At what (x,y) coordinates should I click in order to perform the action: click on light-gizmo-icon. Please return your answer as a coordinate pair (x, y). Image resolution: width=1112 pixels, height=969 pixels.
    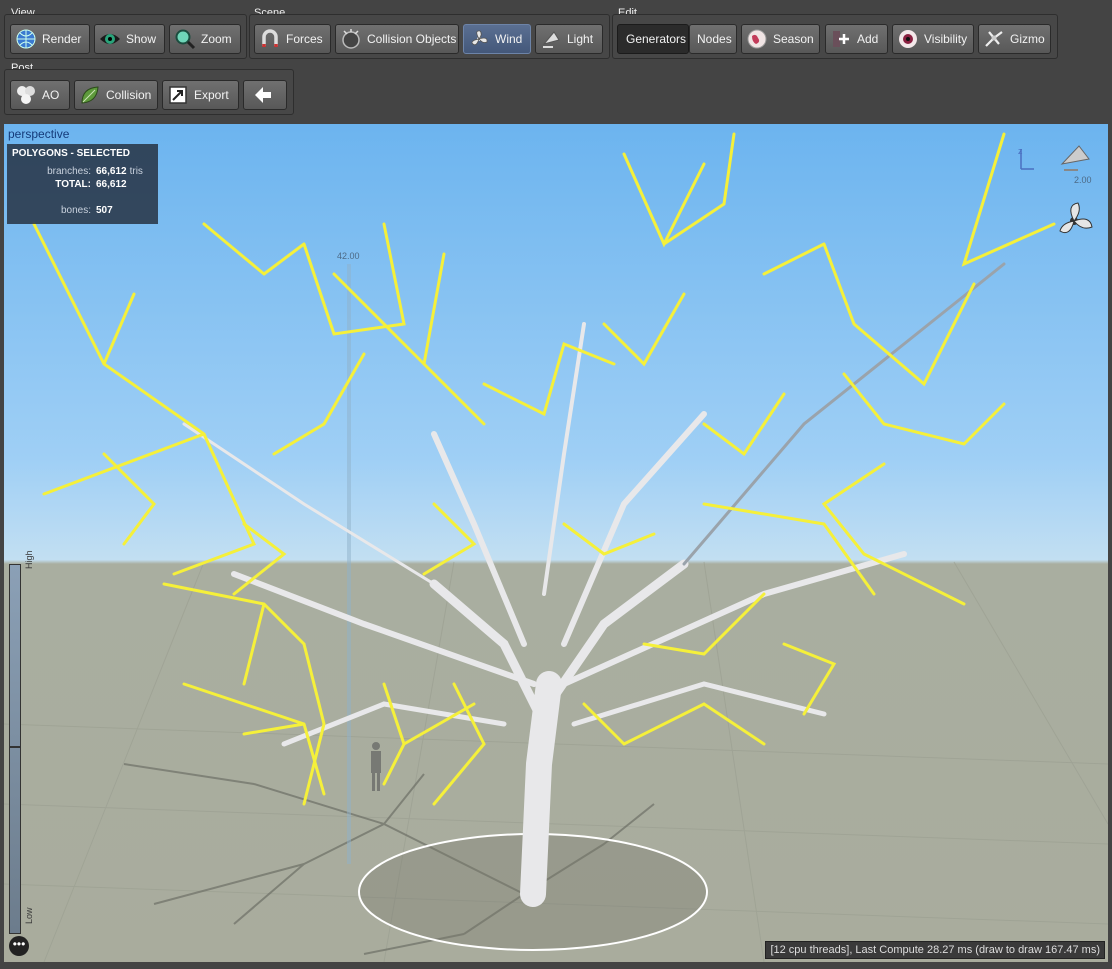
    Looking at the image, I should click on (1075, 158).